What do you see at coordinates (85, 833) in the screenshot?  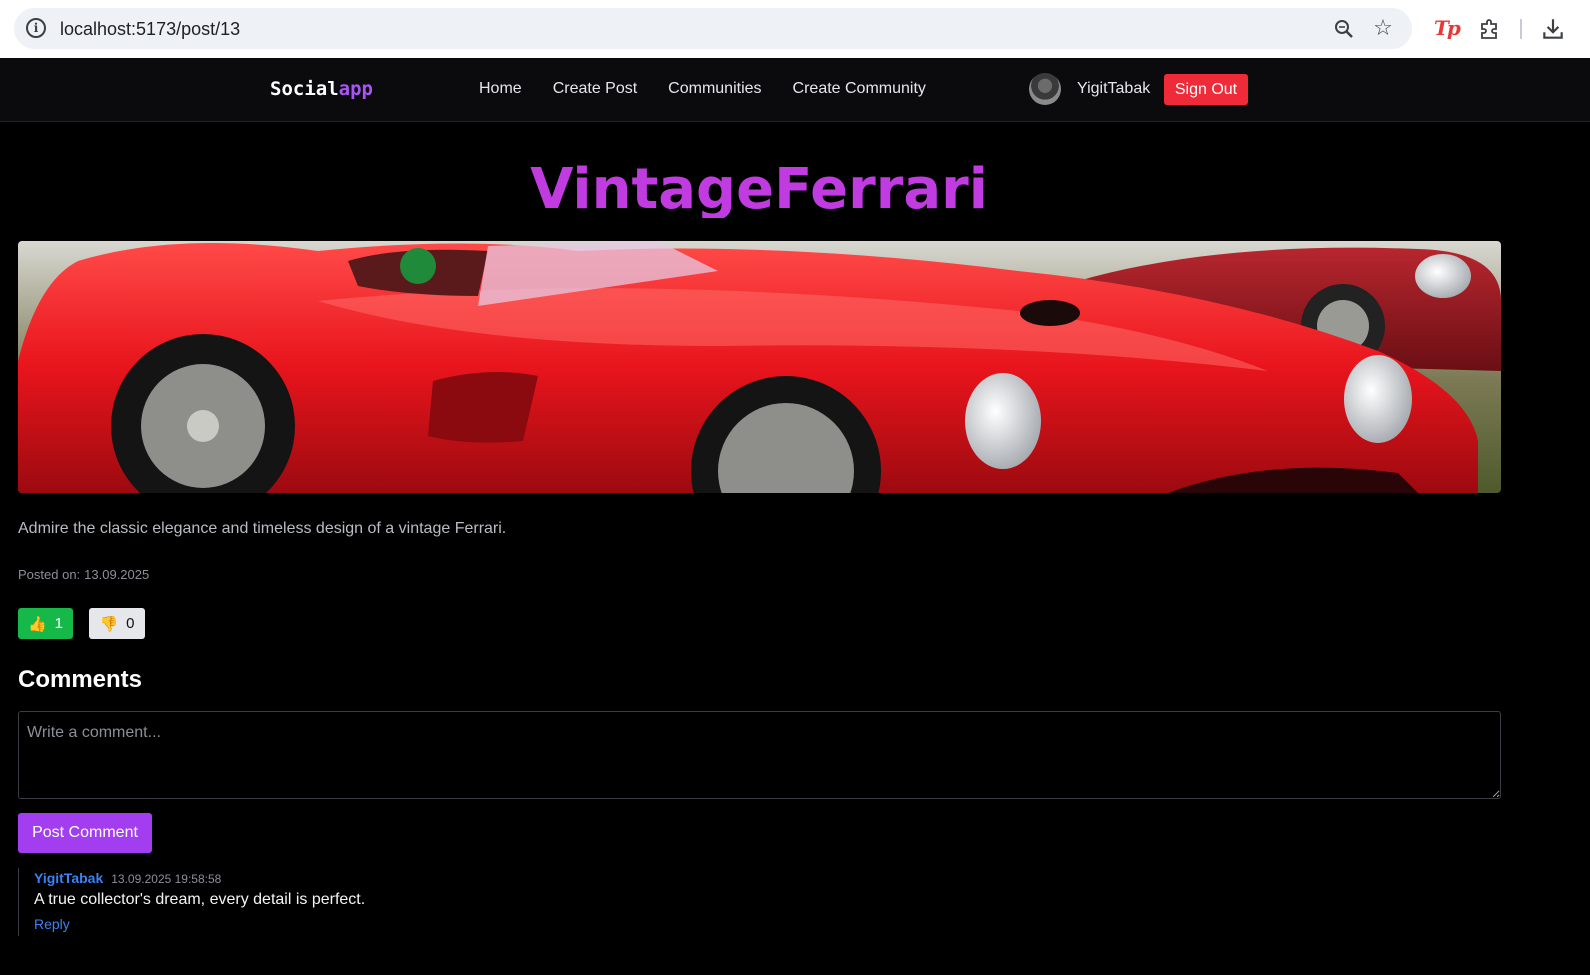 I see `post-comment-button: Post Comment` at bounding box center [85, 833].